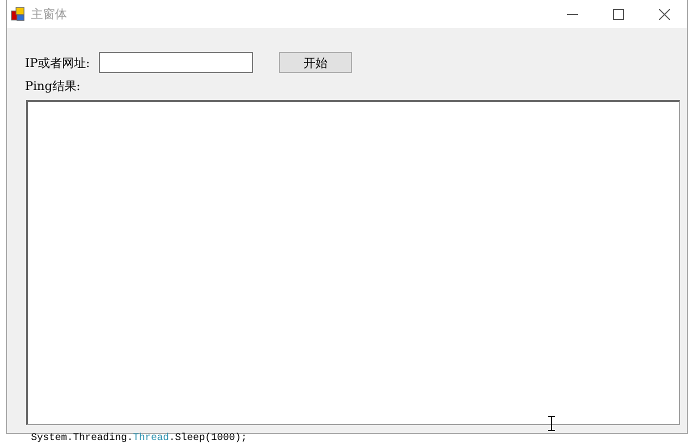  What do you see at coordinates (551, 423) in the screenshot?
I see `text-cursor-icon` at bounding box center [551, 423].